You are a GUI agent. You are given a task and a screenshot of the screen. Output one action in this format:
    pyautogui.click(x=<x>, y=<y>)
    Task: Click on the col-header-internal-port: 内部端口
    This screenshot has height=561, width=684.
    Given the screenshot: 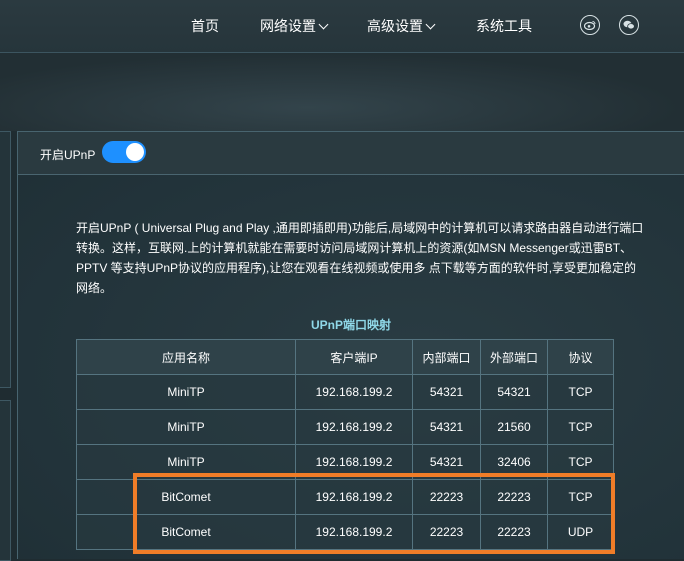 What is the action you would take?
    pyautogui.click(x=446, y=357)
    